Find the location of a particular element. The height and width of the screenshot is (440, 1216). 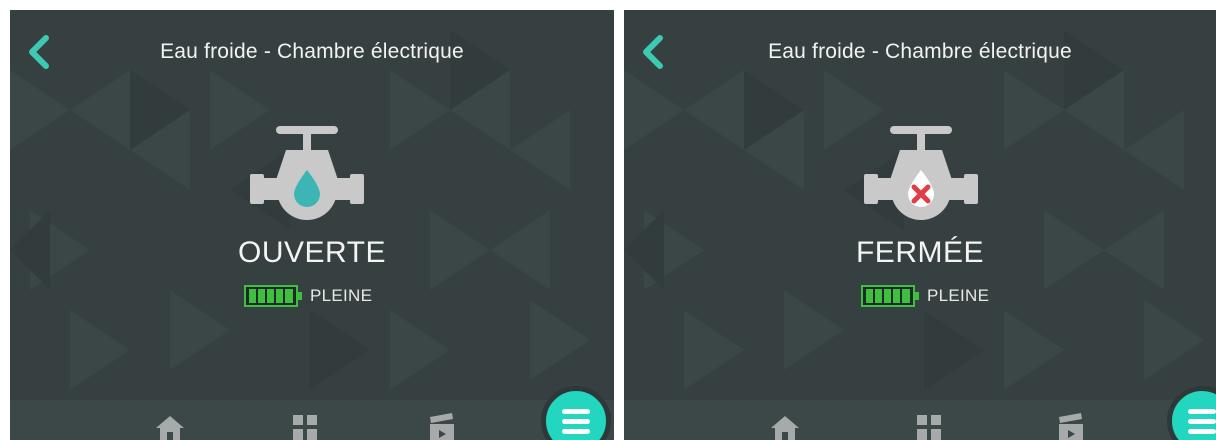

valve-status: OUVERTE is located at coordinates (312, 252).